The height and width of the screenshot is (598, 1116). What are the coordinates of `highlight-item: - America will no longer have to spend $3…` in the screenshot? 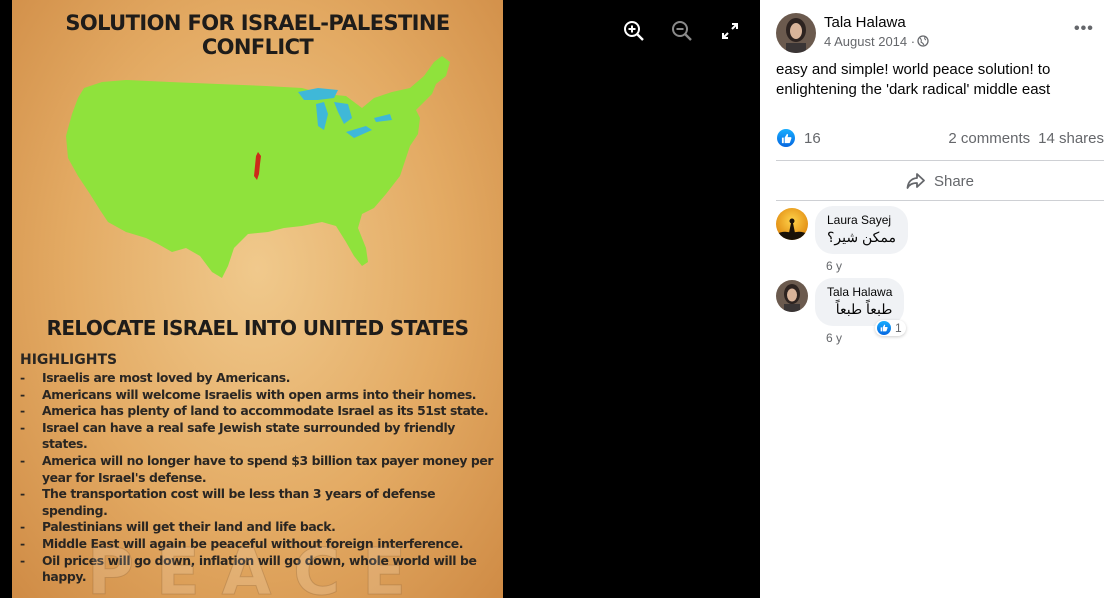 It's located at (257, 468).